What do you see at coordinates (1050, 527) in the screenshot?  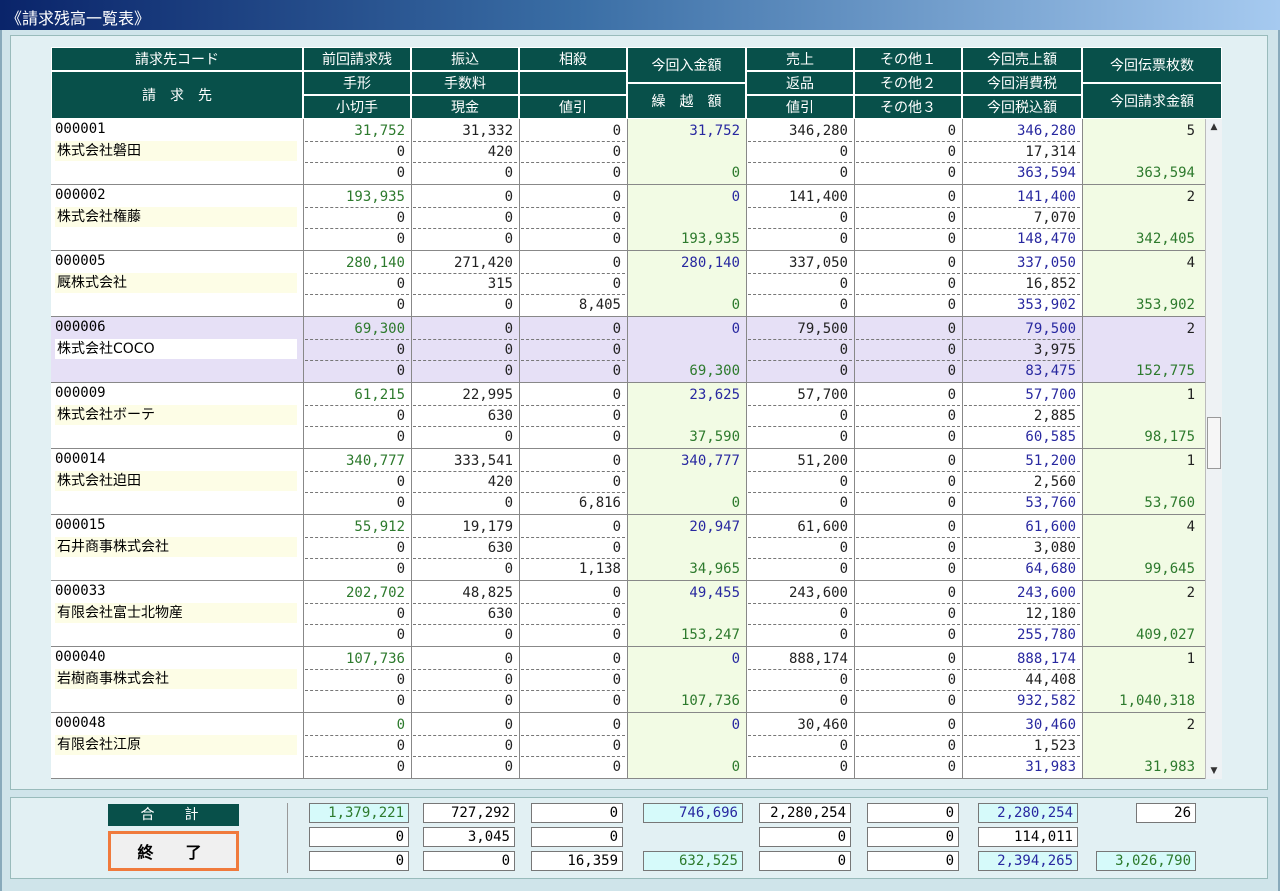 I see `cell-c7-line1: 61,600` at bounding box center [1050, 527].